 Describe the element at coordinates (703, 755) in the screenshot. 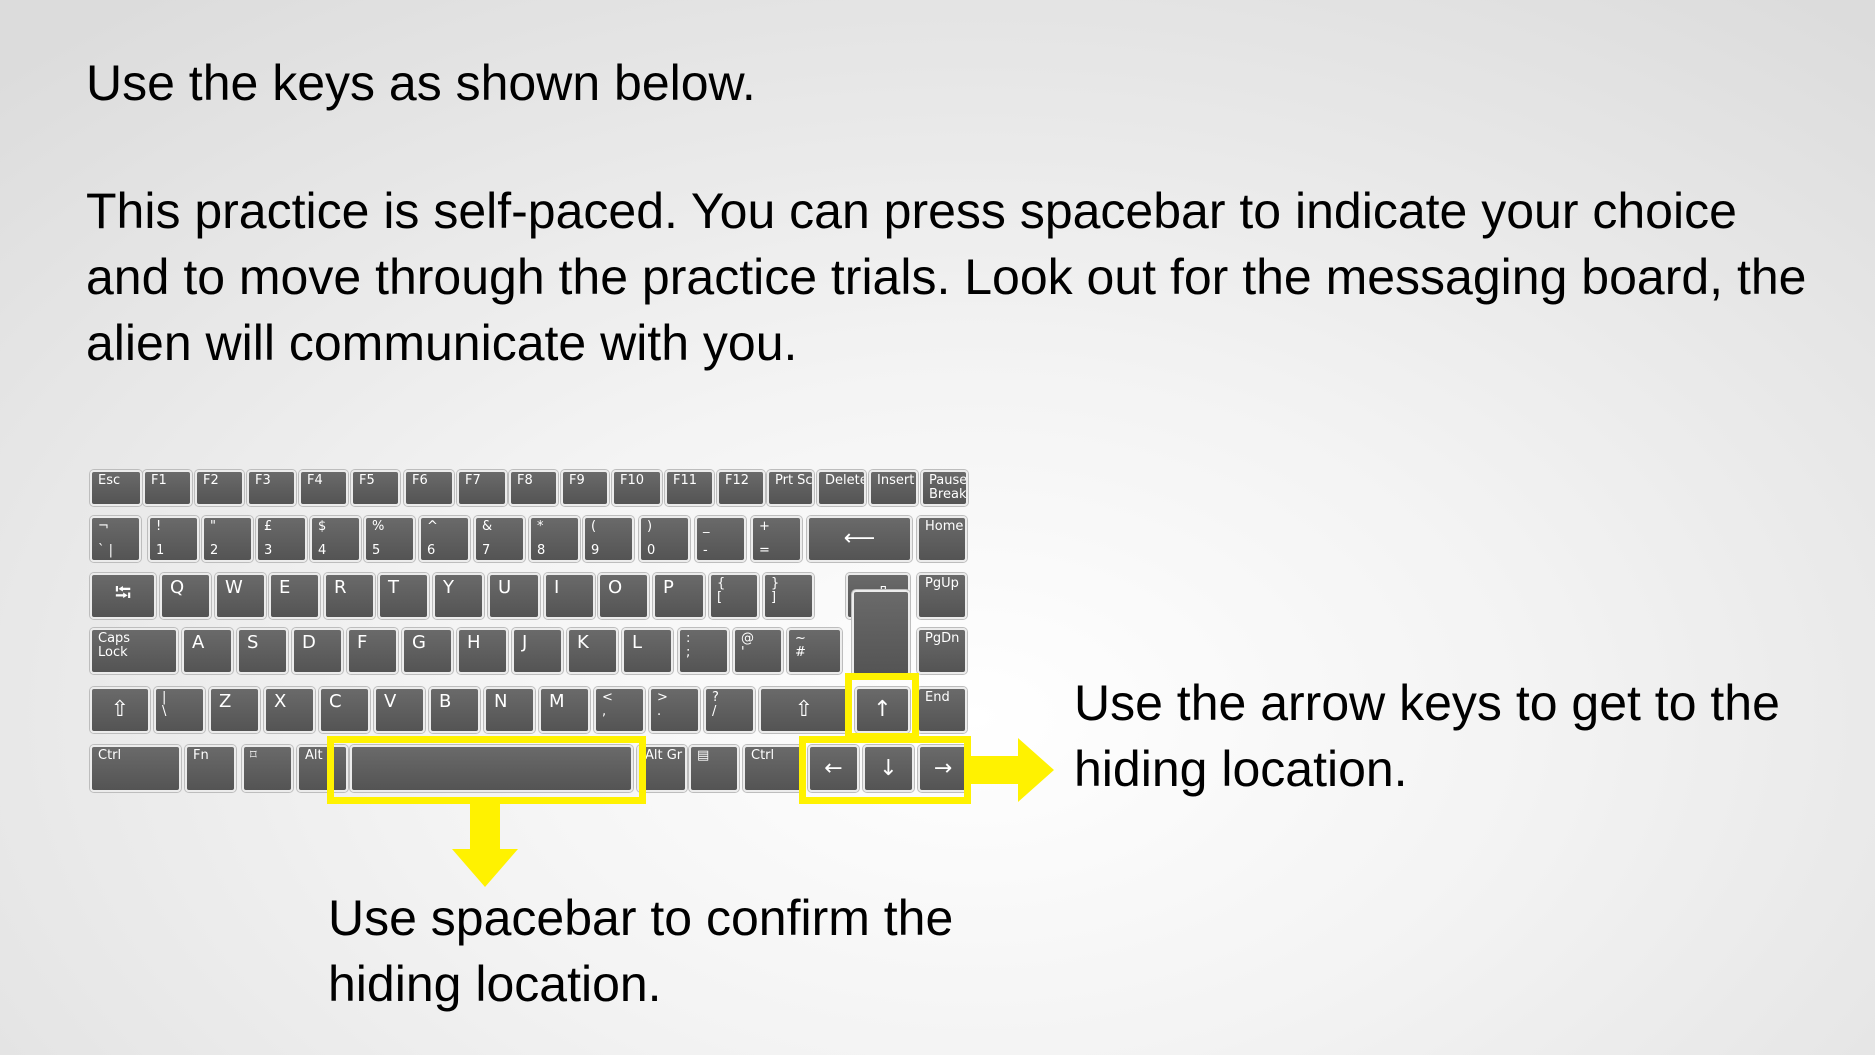

I see `key-row6-6-label: ▤` at that location.